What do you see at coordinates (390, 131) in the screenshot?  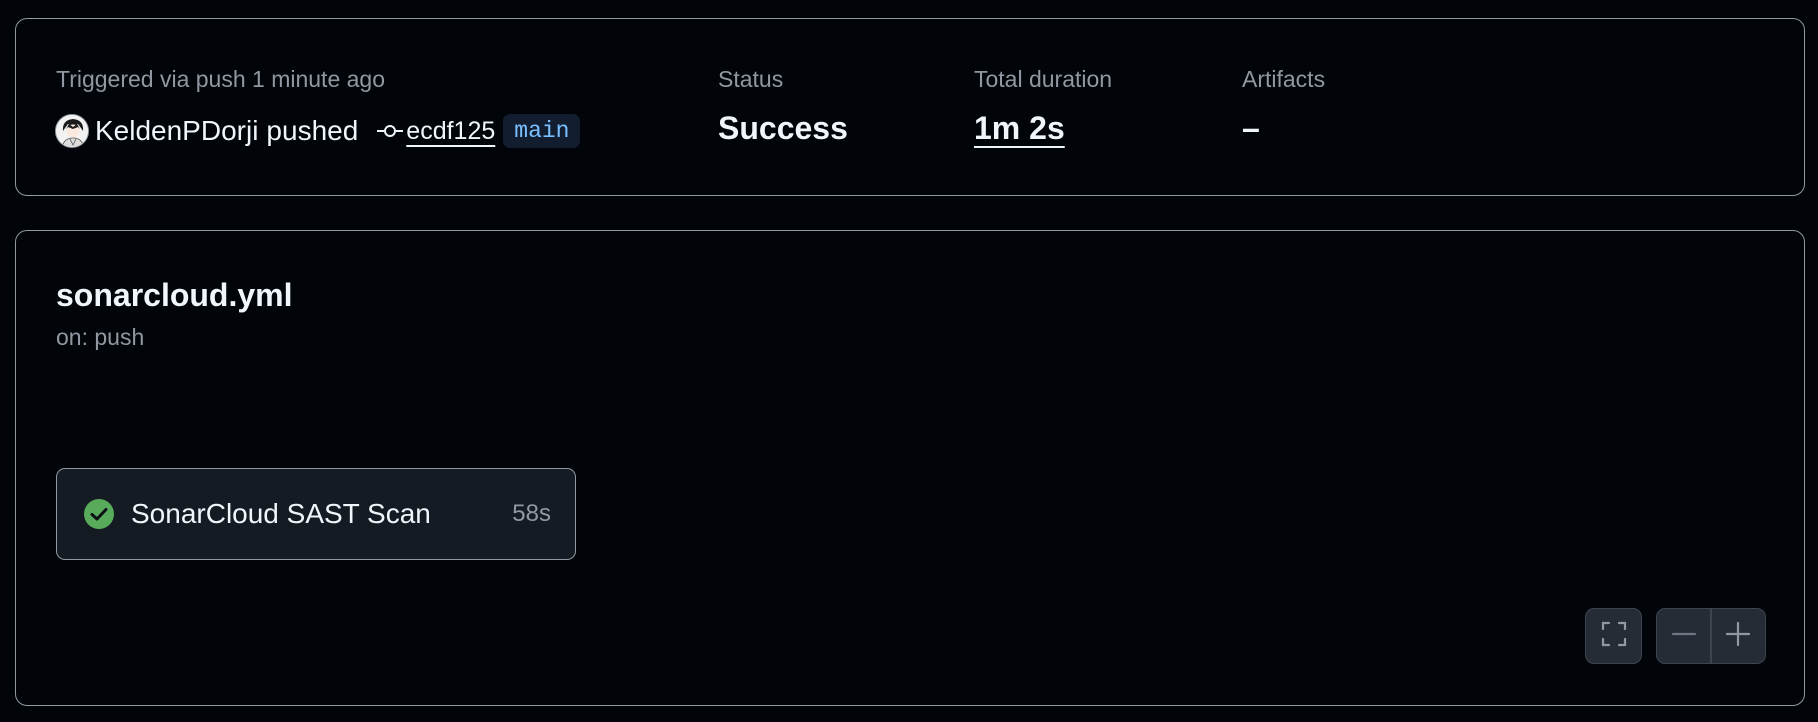 I see `git-commit-icon` at bounding box center [390, 131].